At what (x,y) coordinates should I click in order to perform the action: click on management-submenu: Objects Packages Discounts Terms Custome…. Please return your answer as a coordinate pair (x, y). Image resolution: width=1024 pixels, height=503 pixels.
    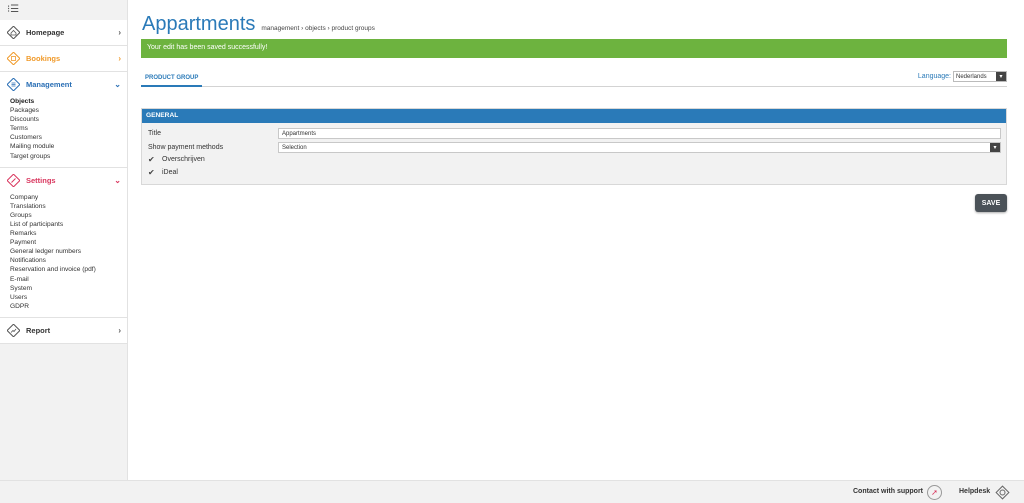
    Looking at the image, I should click on (63, 132).